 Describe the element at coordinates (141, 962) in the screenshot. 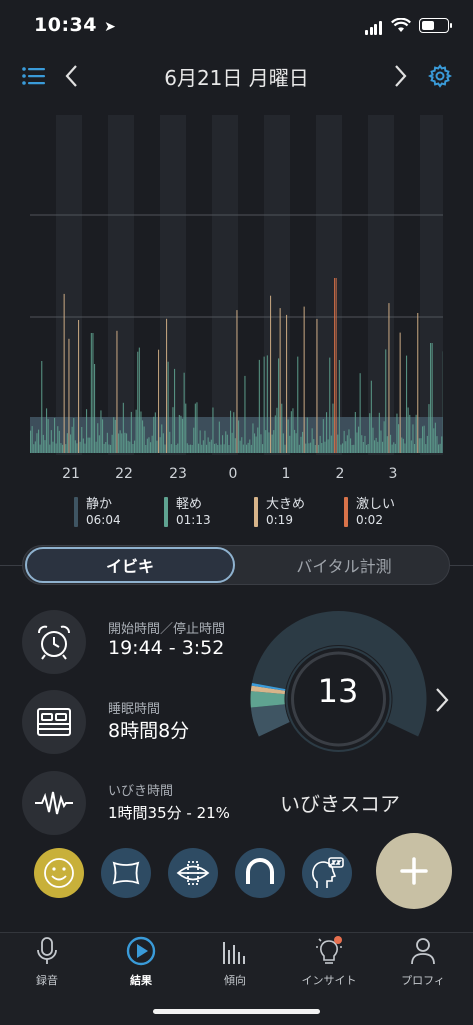

I see `tab-results: 結果` at that location.